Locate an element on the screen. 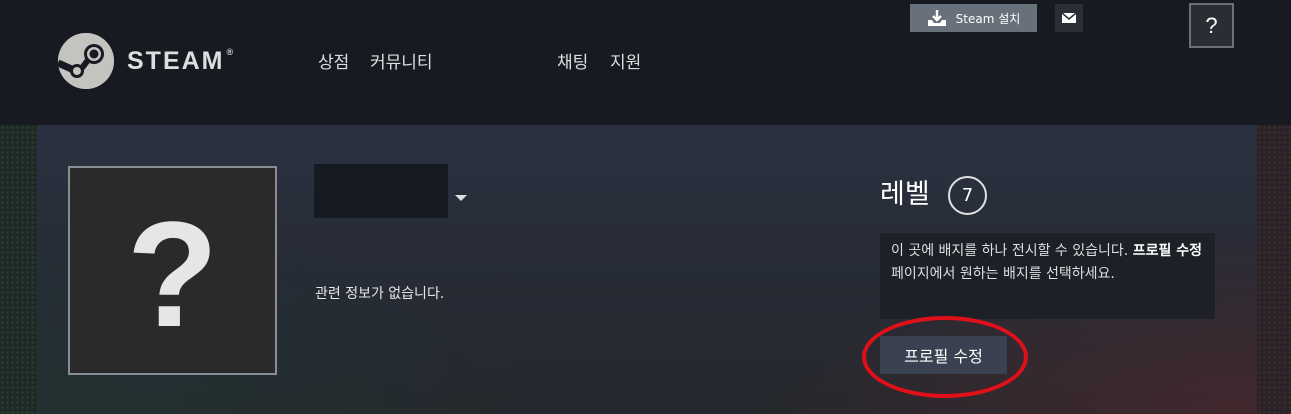 Image resolution: width=1291 pixels, height=414 pixels. level-badge: 7 is located at coordinates (967, 195).